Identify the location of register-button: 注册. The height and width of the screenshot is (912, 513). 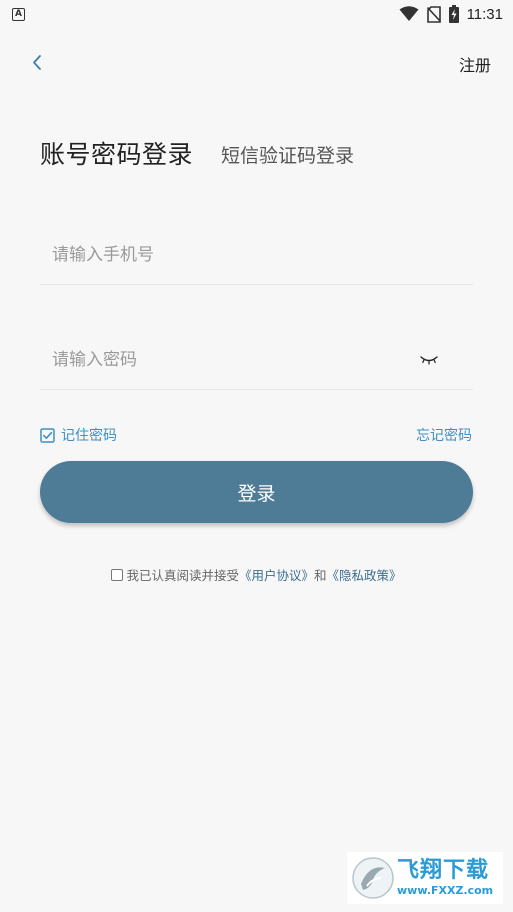
(475, 64).